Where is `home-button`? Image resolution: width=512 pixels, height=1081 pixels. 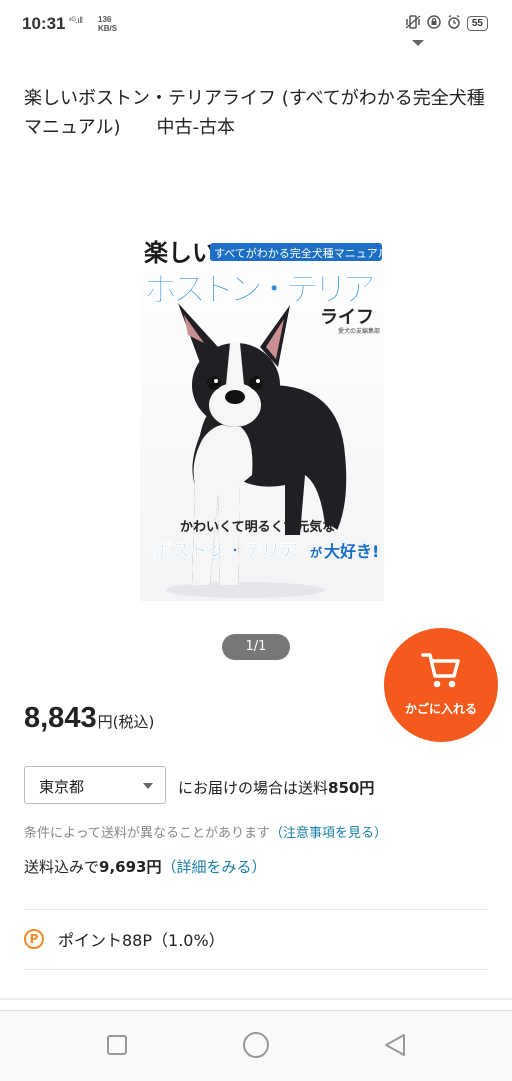
home-button is located at coordinates (256, 1047).